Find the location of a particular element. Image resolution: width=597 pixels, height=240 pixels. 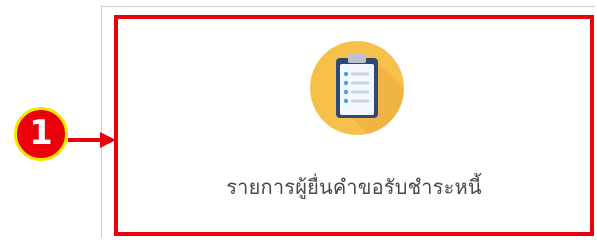

pointer-arrow-icon is located at coordinates (92, 140).